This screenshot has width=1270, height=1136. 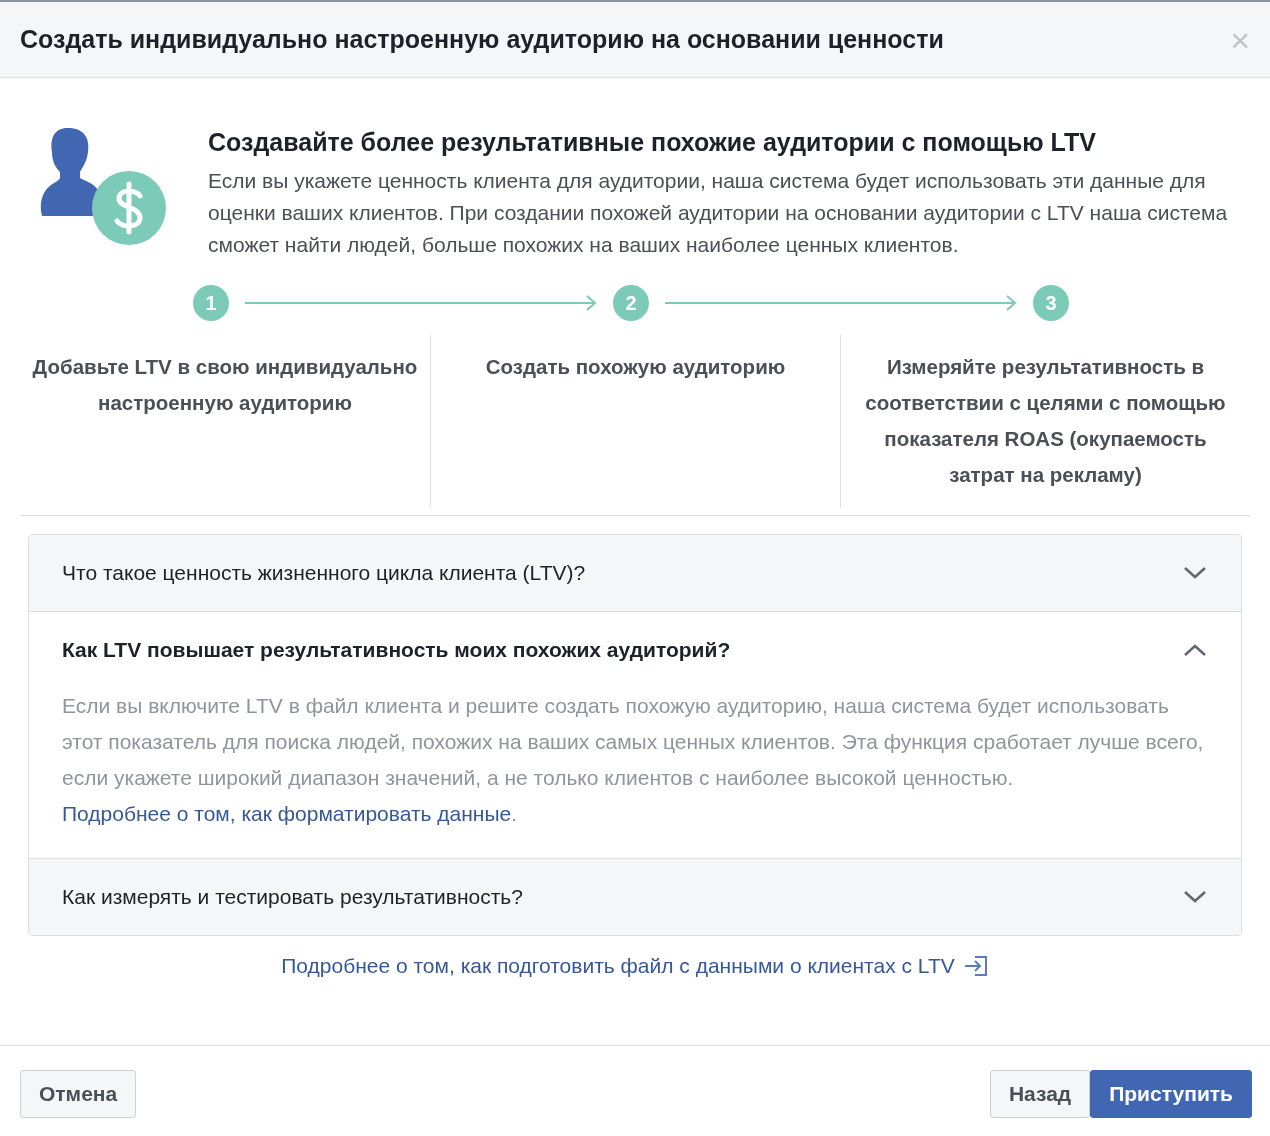 What do you see at coordinates (635, 966) in the screenshot?
I see `prepare-file-link: Подробнее о том, как подготовить файл с данными о клиентах с LTV` at bounding box center [635, 966].